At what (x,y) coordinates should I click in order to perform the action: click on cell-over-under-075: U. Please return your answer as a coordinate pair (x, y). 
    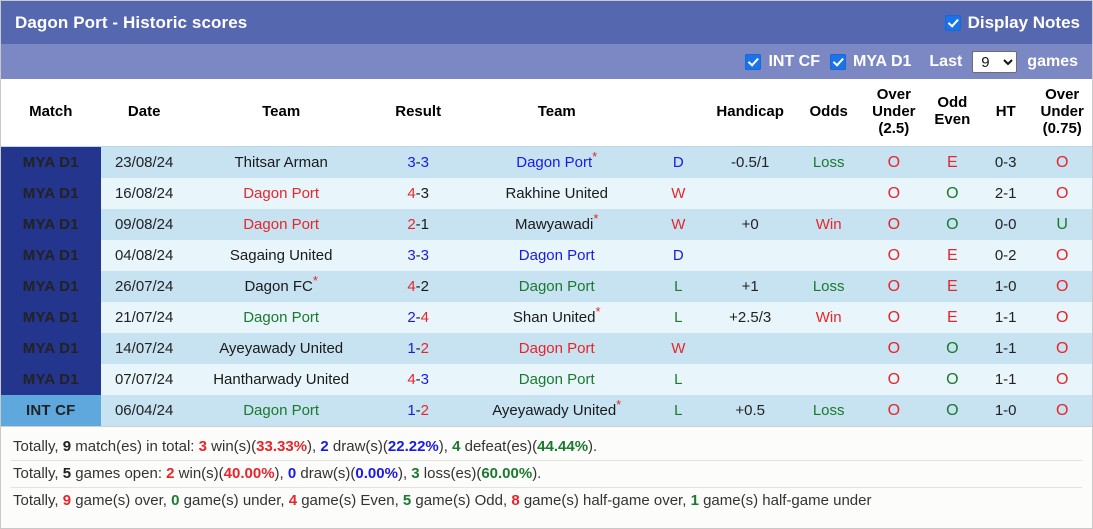
    Looking at the image, I should click on (1062, 225).